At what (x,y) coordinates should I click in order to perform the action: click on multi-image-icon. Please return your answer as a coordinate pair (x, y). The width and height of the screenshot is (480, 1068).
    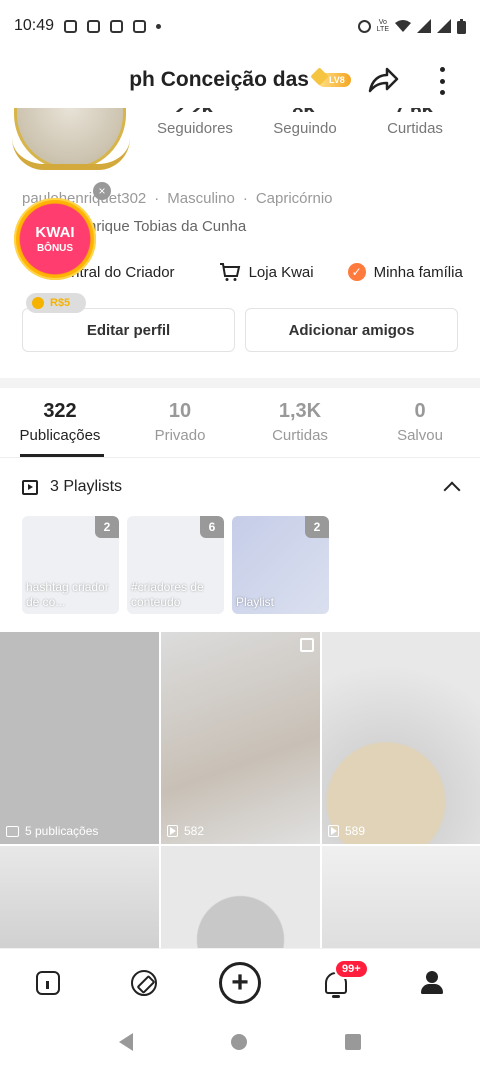
    Looking at the image, I should click on (307, 645).